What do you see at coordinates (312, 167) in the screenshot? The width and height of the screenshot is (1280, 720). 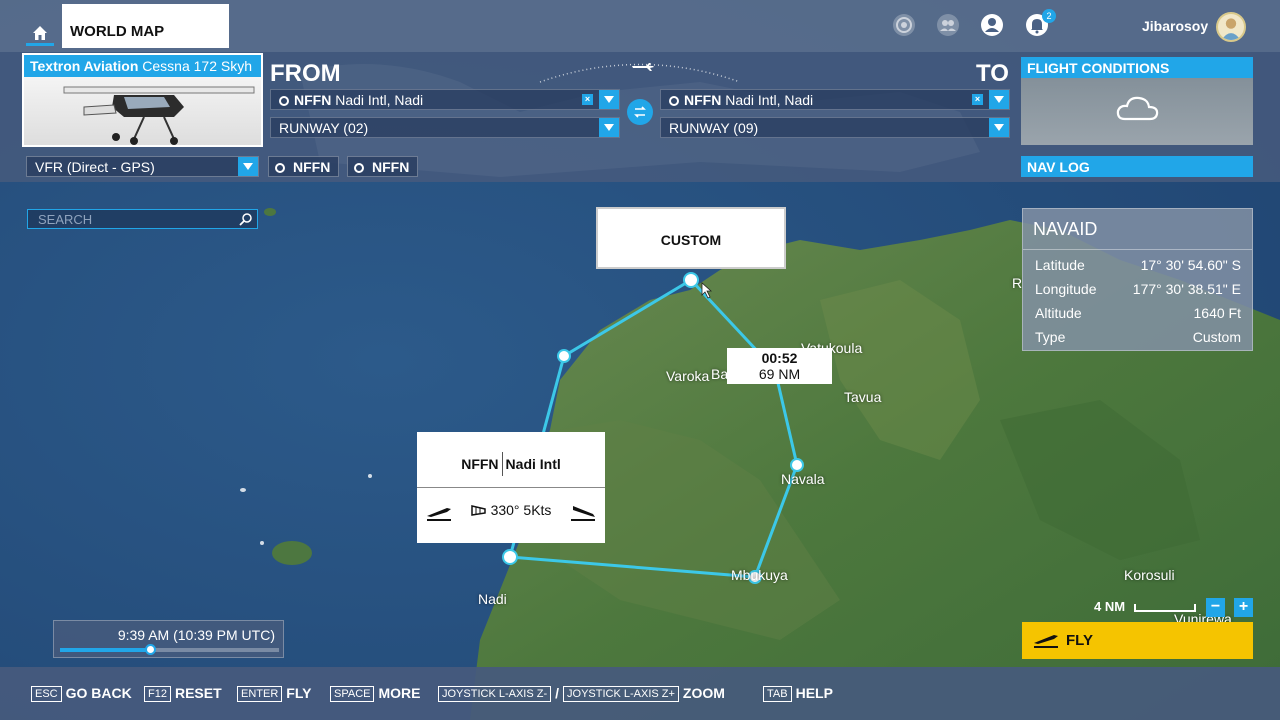 I see `departure-waypoint-label: NFFN` at bounding box center [312, 167].